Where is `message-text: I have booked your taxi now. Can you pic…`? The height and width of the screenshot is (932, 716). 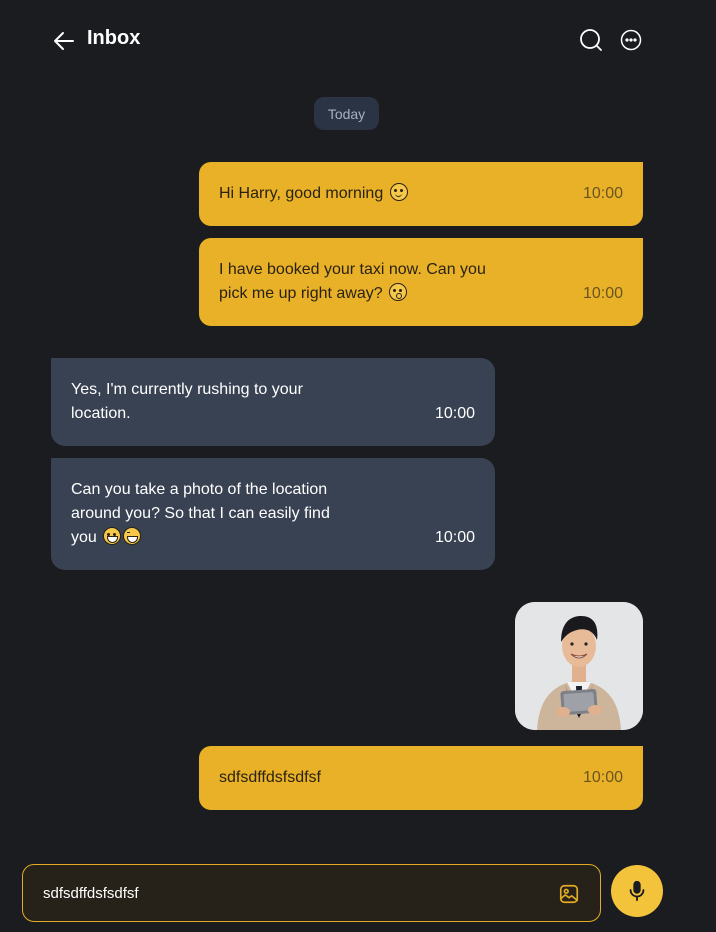
message-text: I have booked your taxi now. Can you pic… is located at coordinates (352, 281).